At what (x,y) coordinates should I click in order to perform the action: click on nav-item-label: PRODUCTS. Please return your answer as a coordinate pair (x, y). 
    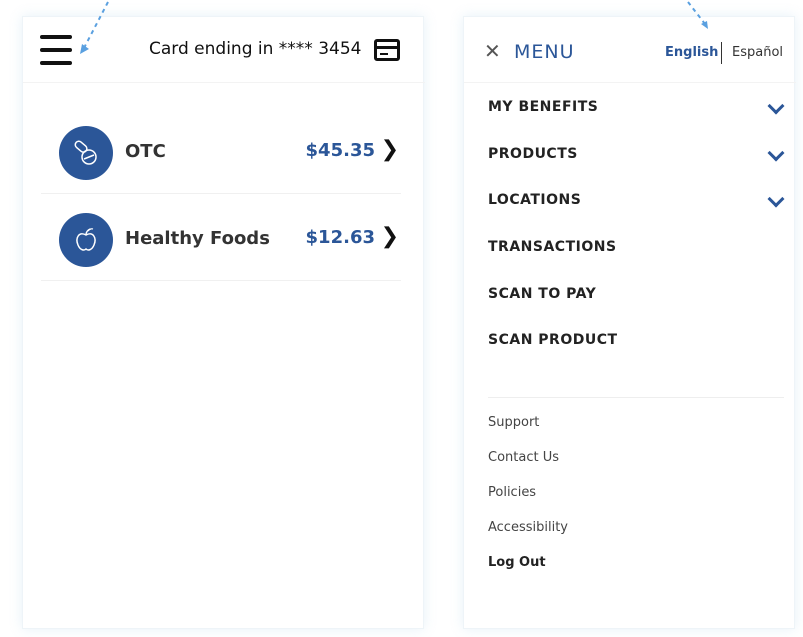
    Looking at the image, I should click on (533, 153).